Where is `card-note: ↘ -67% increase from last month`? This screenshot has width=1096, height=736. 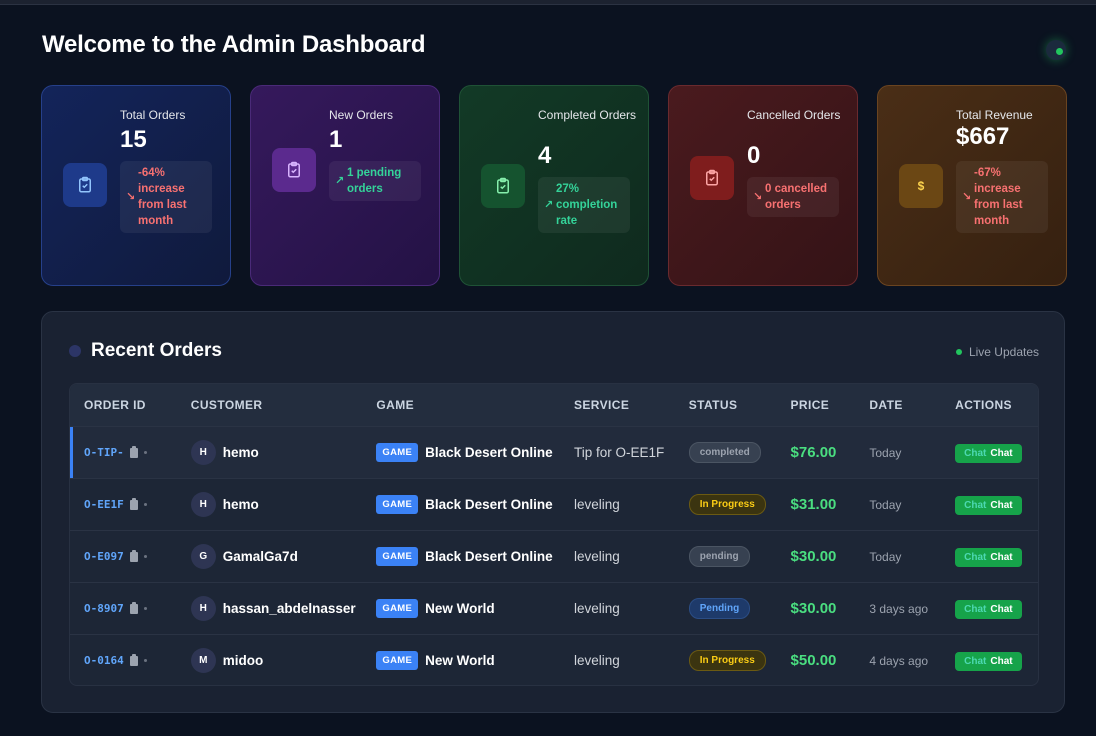 card-note: ↘ -67% increase from last month is located at coordinates (1002, 197).